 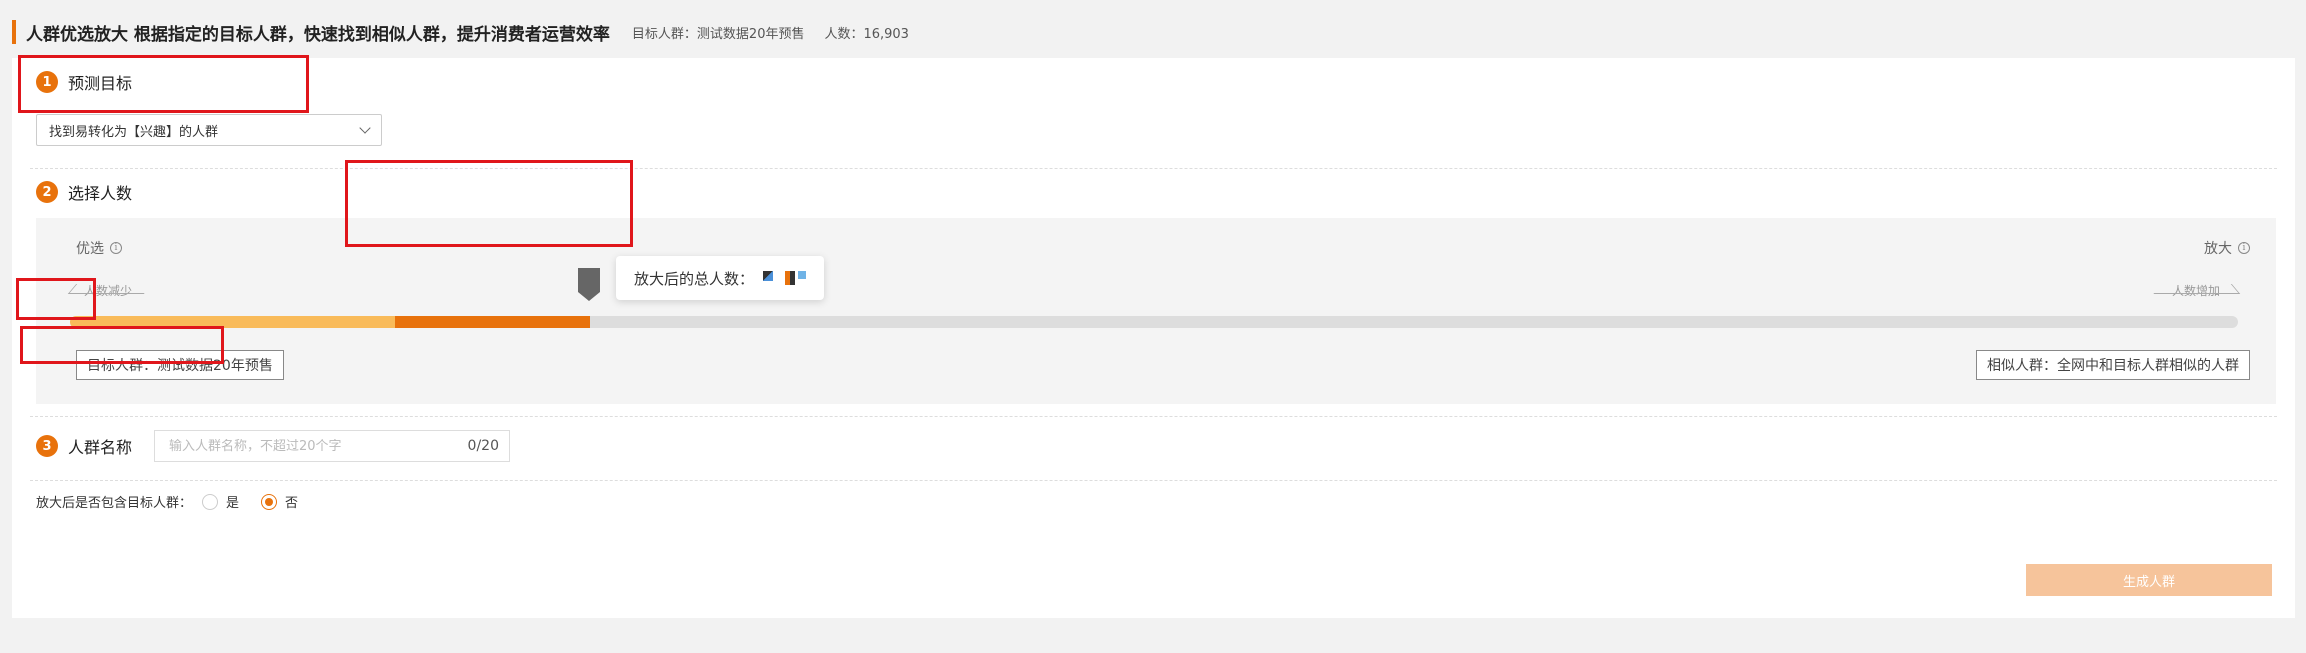 I want to click on include-target-radio-group: 放大后是否包含目标人群： 是 否, so click(x=167, y=501).